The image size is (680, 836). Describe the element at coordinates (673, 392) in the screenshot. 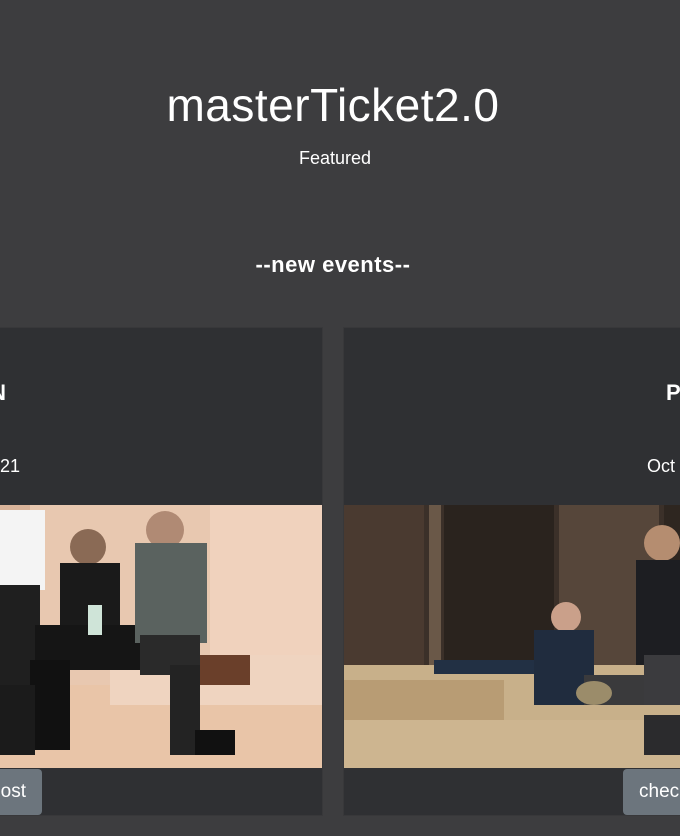

I see `event-name: P` at that location.